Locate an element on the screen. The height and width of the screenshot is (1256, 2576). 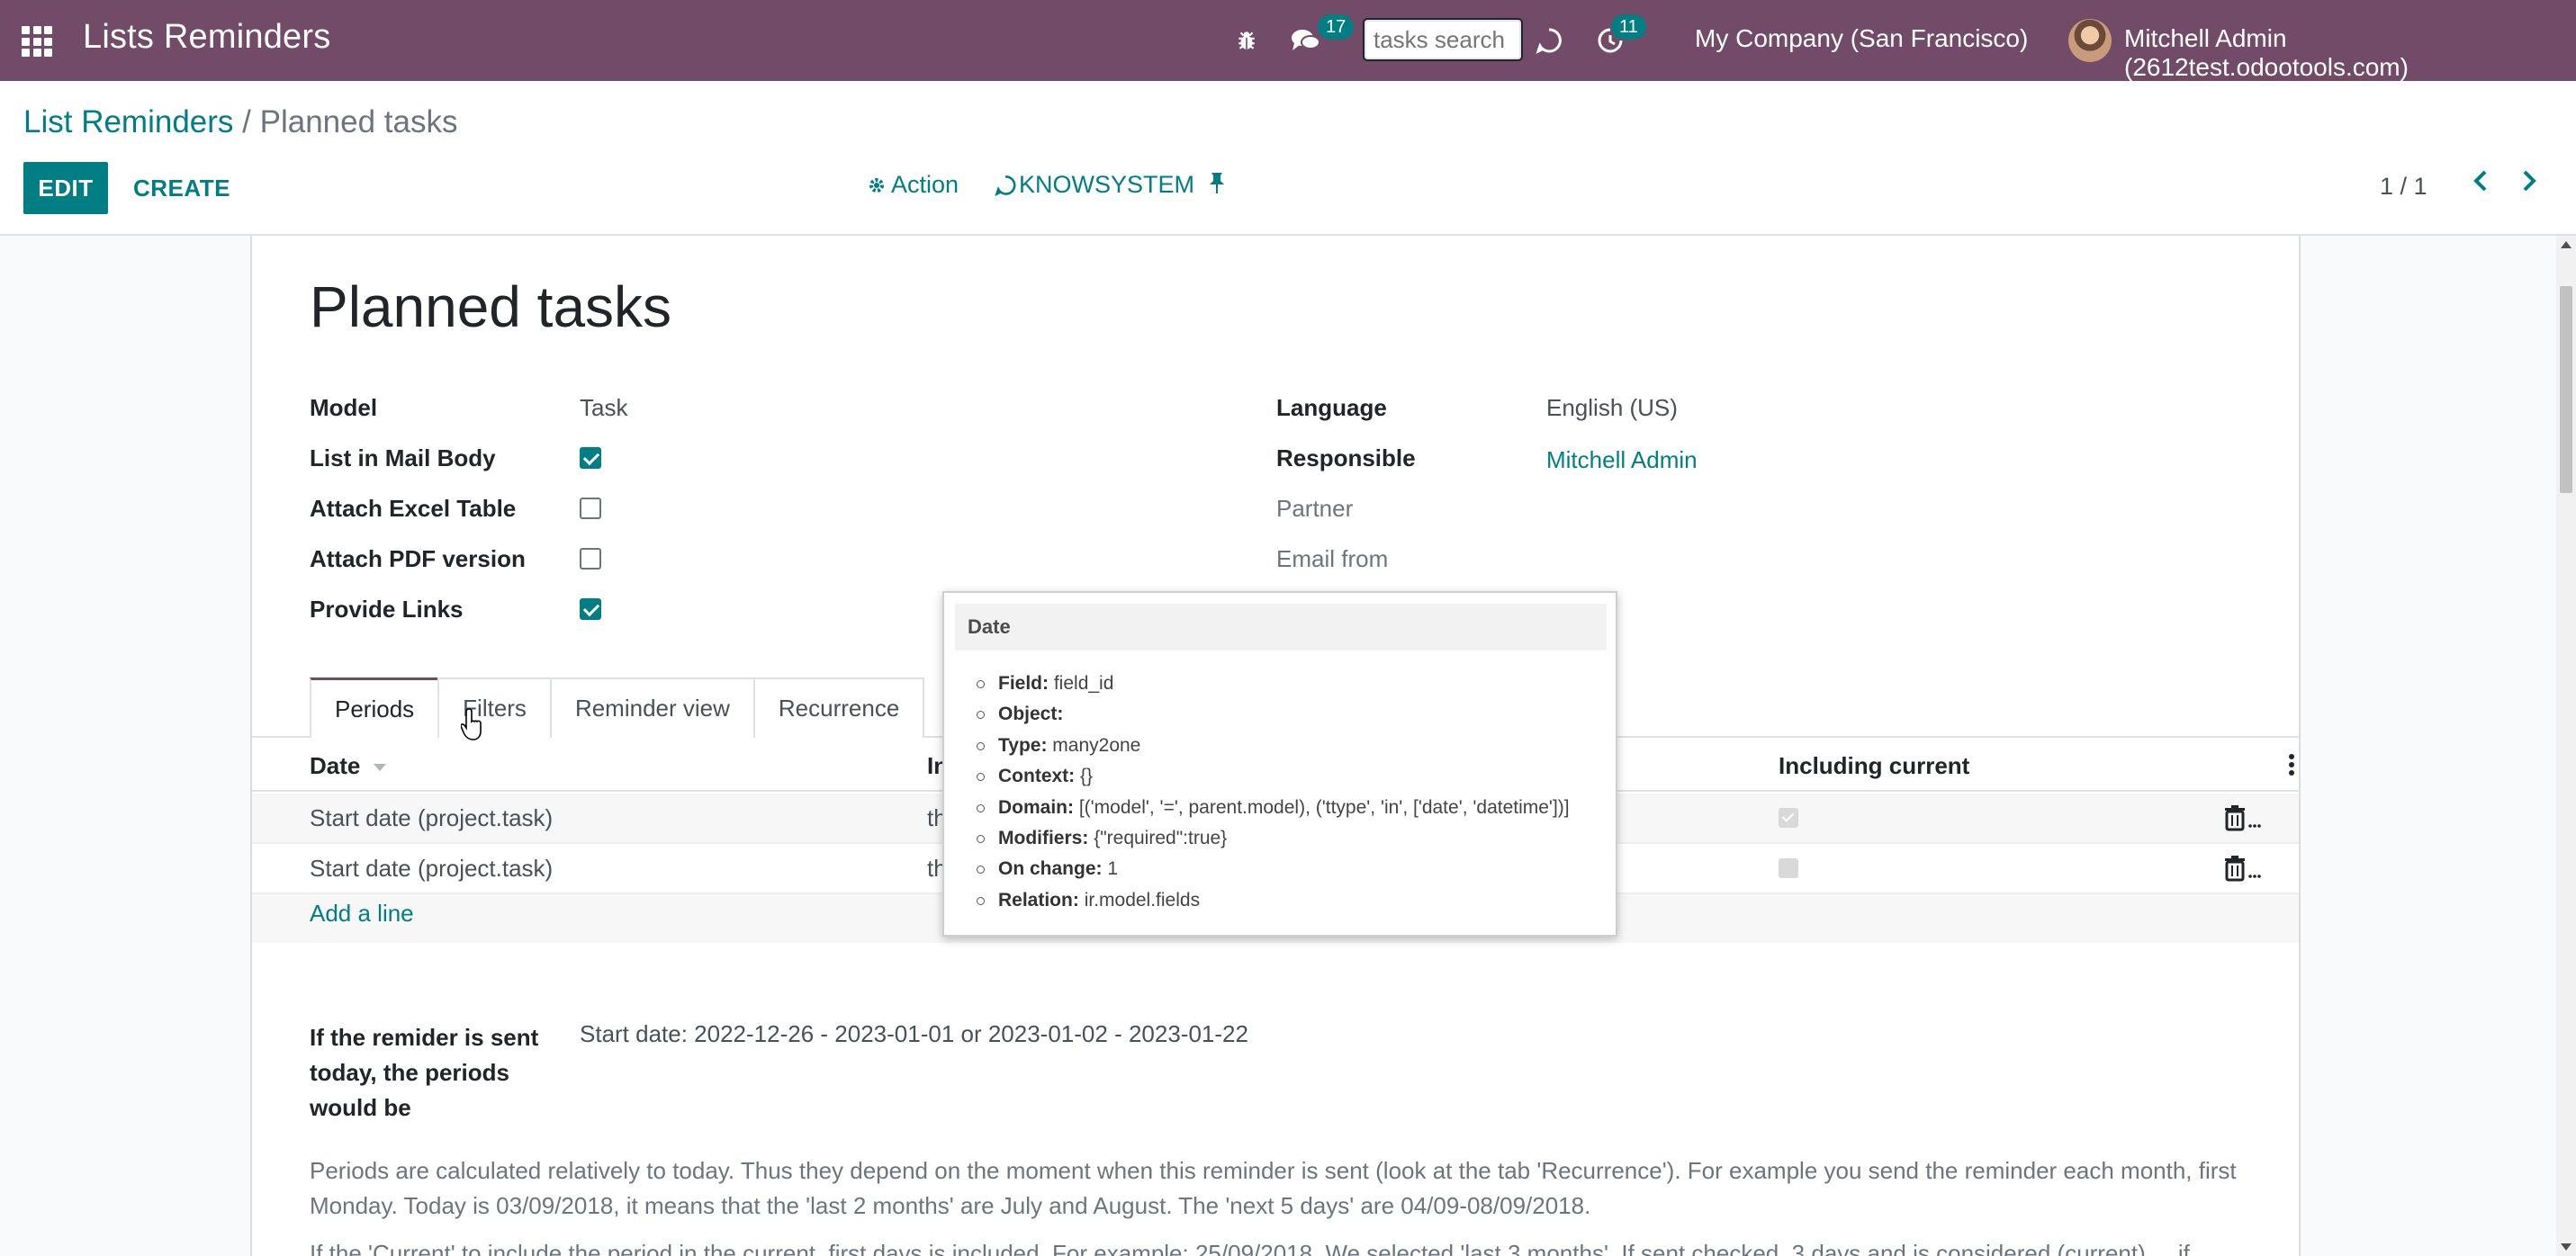
hand-cursor-icon is located at coordinates (474, 726).